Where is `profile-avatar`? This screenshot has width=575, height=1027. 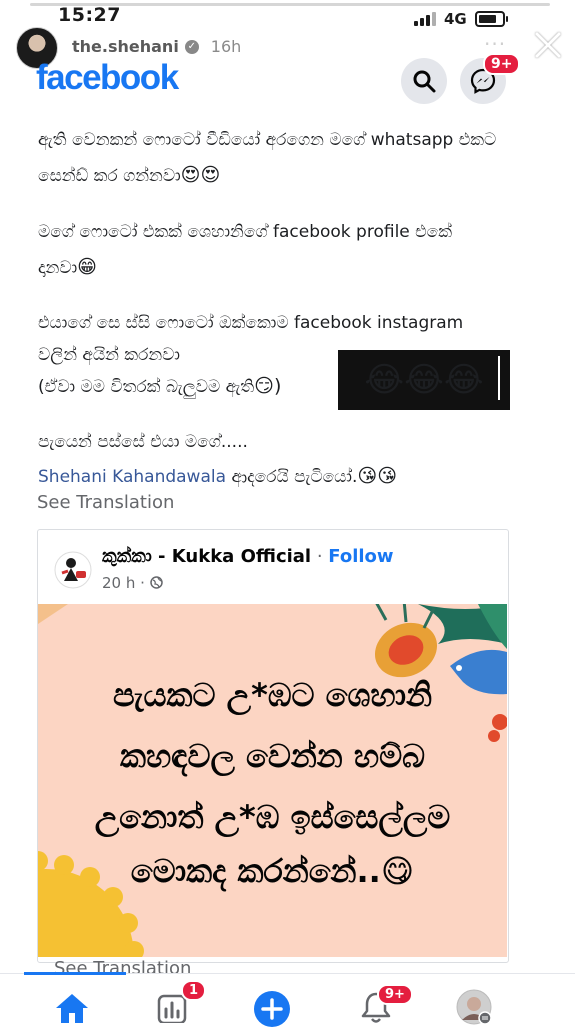
profile-avatar is located at coordinates (474, 1007).